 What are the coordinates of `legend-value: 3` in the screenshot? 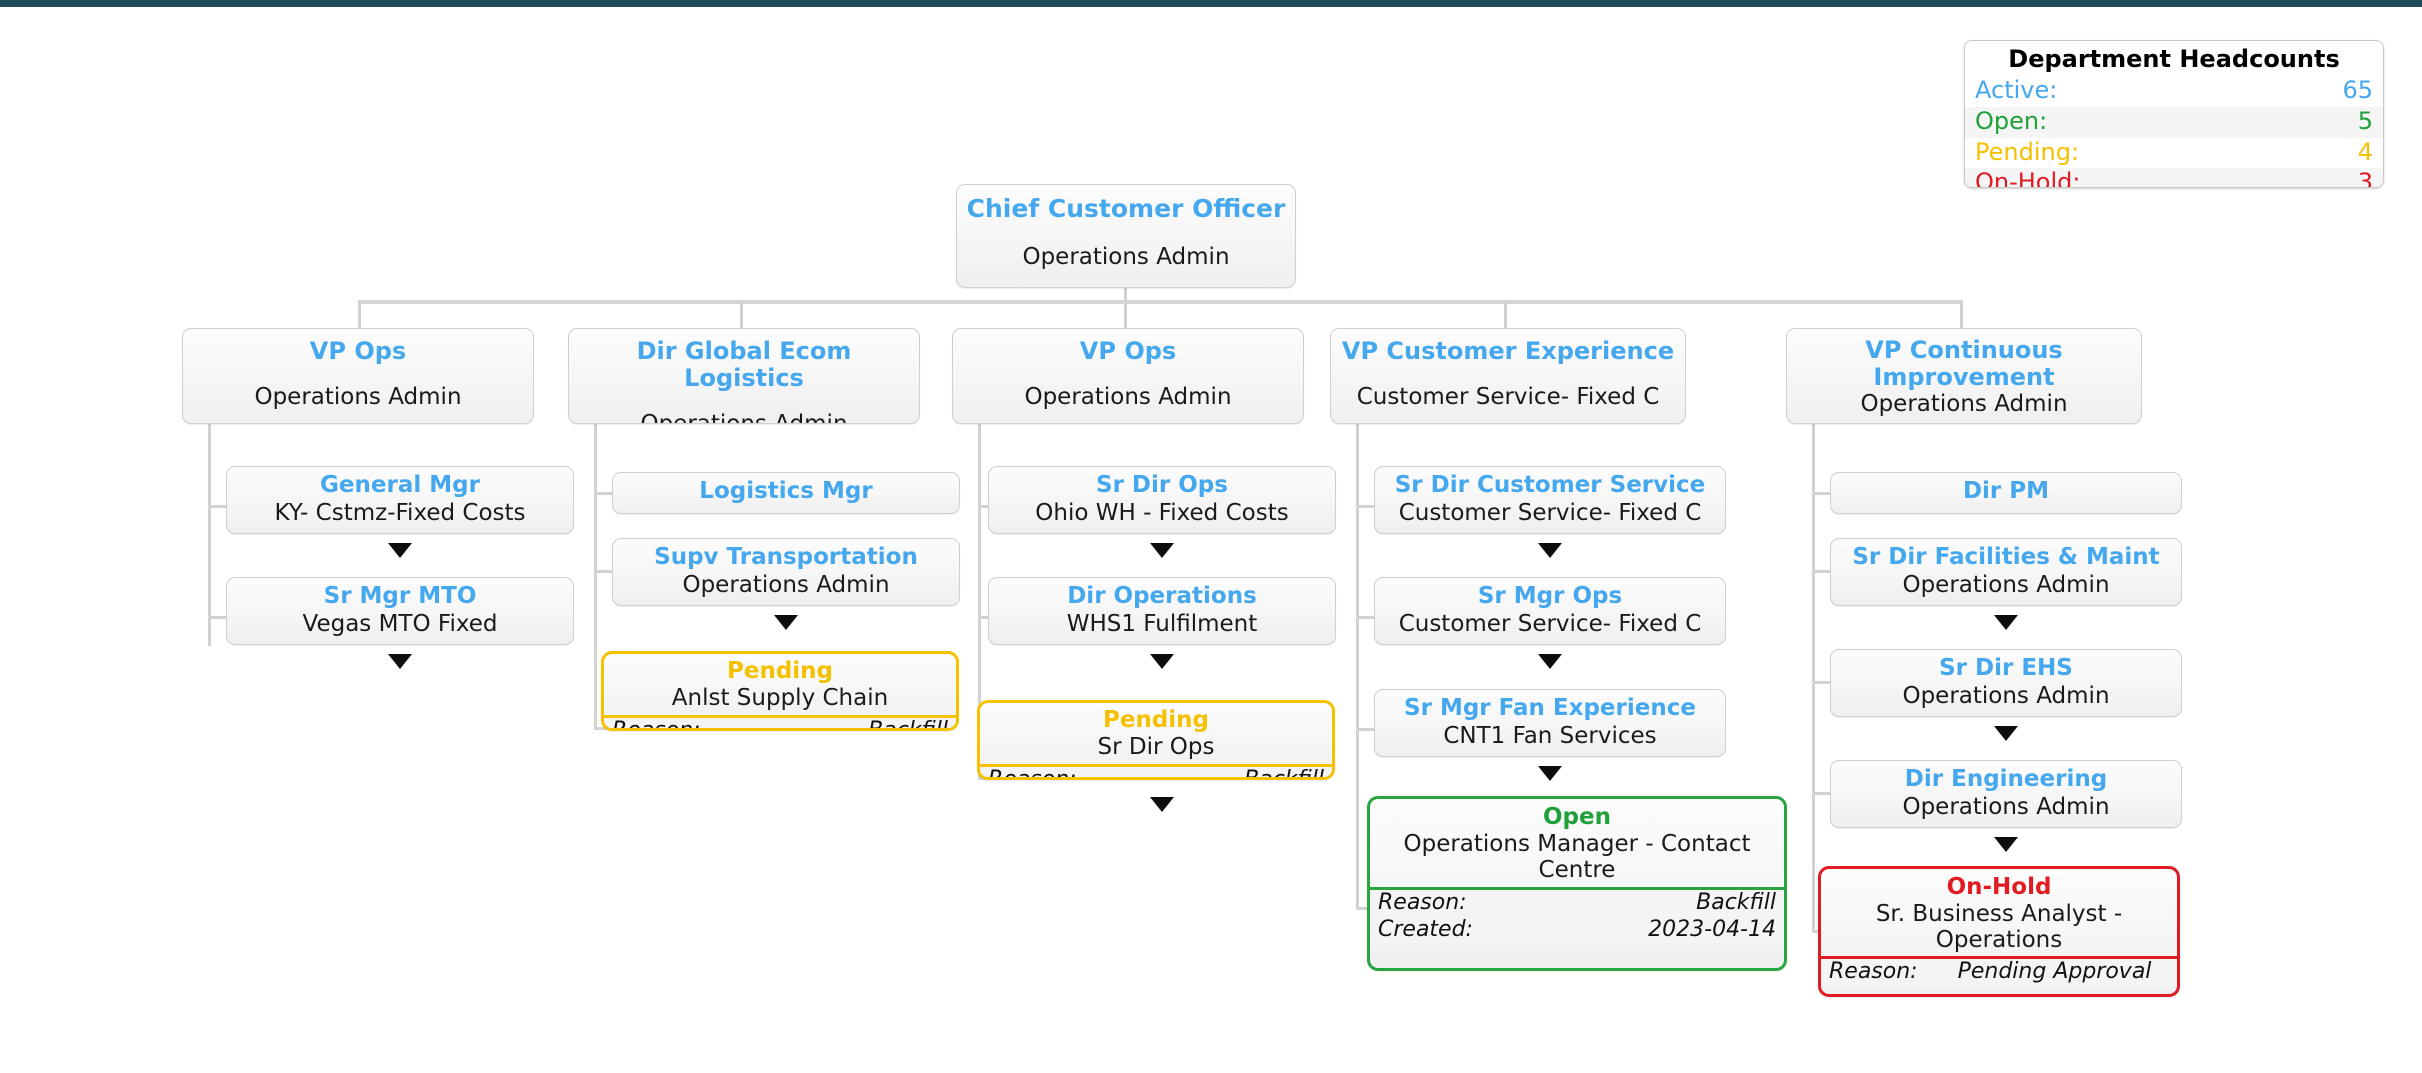 It's located at (2365, 178).